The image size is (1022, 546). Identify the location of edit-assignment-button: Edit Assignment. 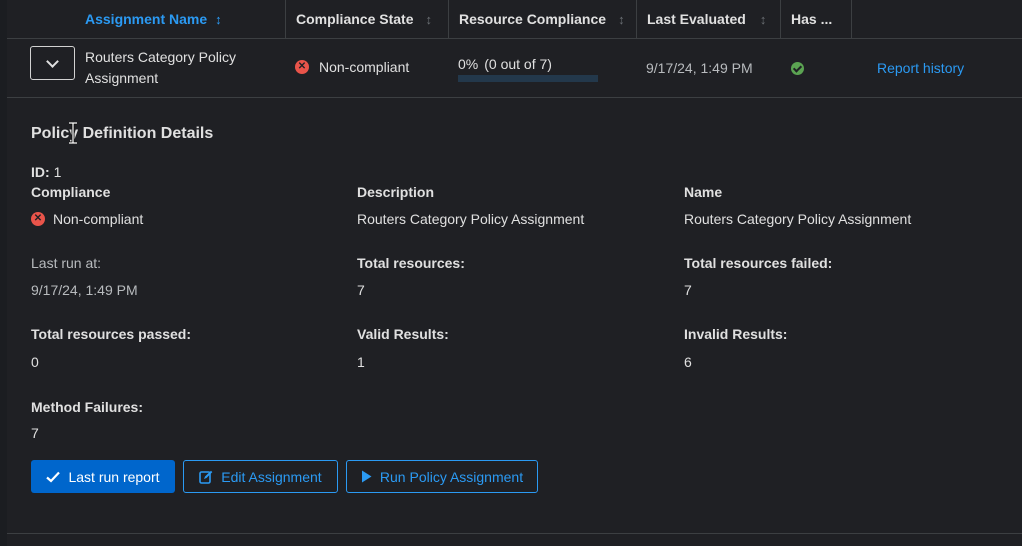
(260, 476).